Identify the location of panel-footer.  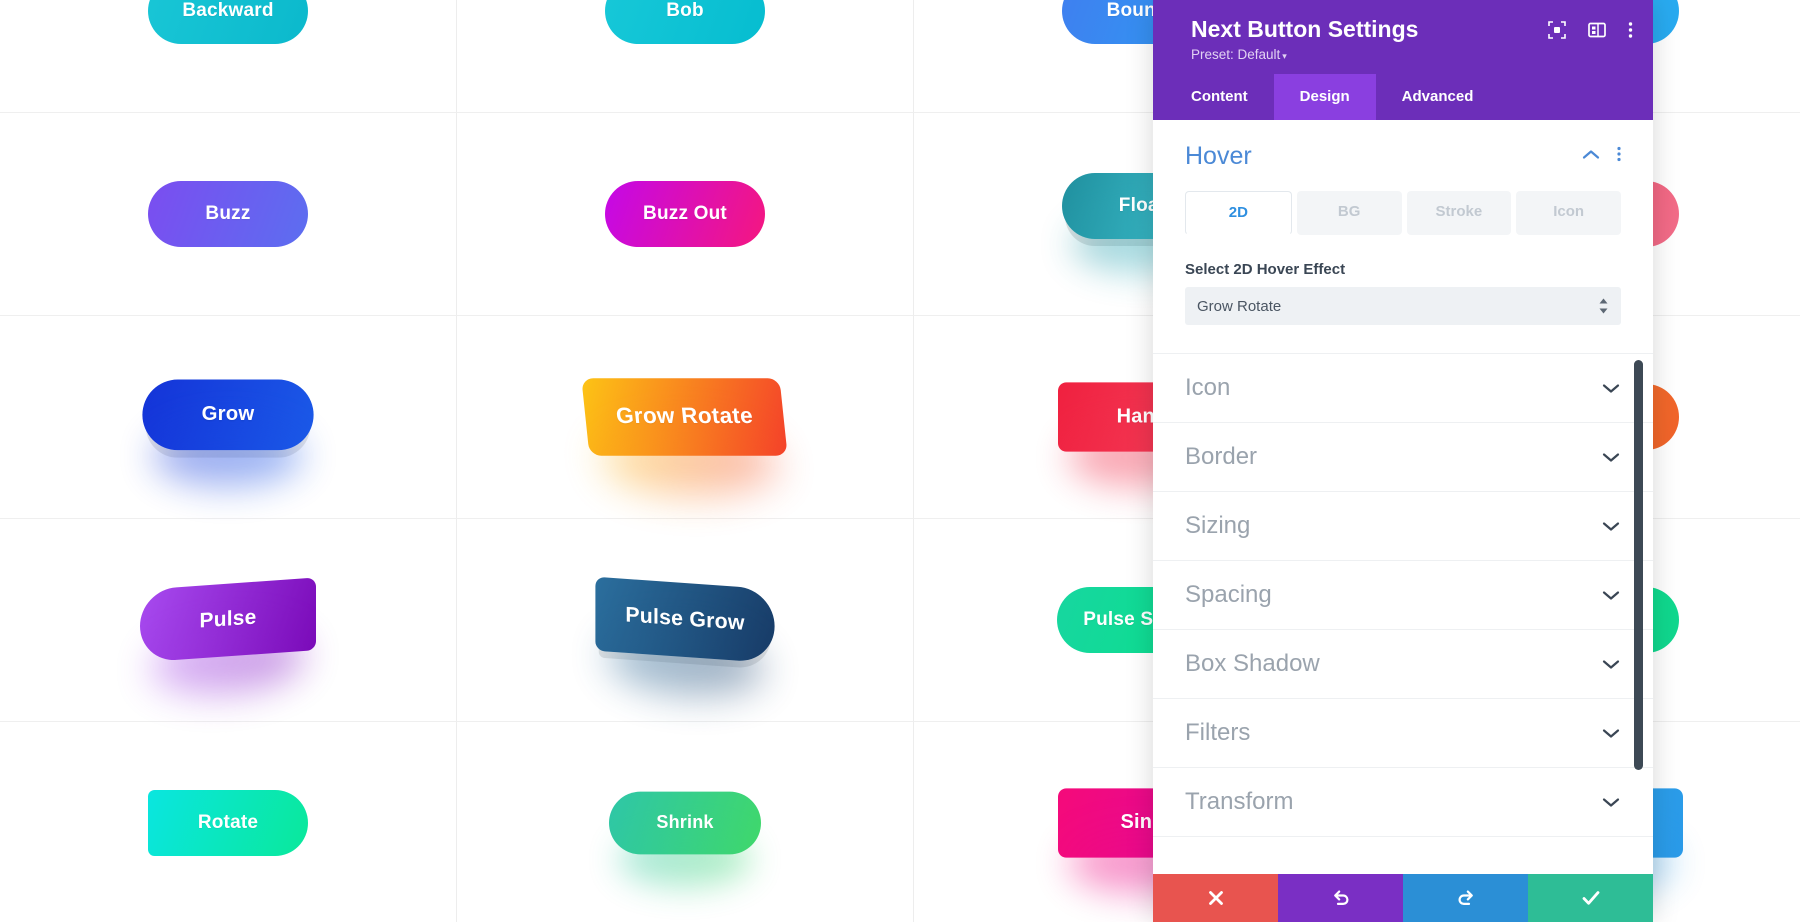
(1403, 898).